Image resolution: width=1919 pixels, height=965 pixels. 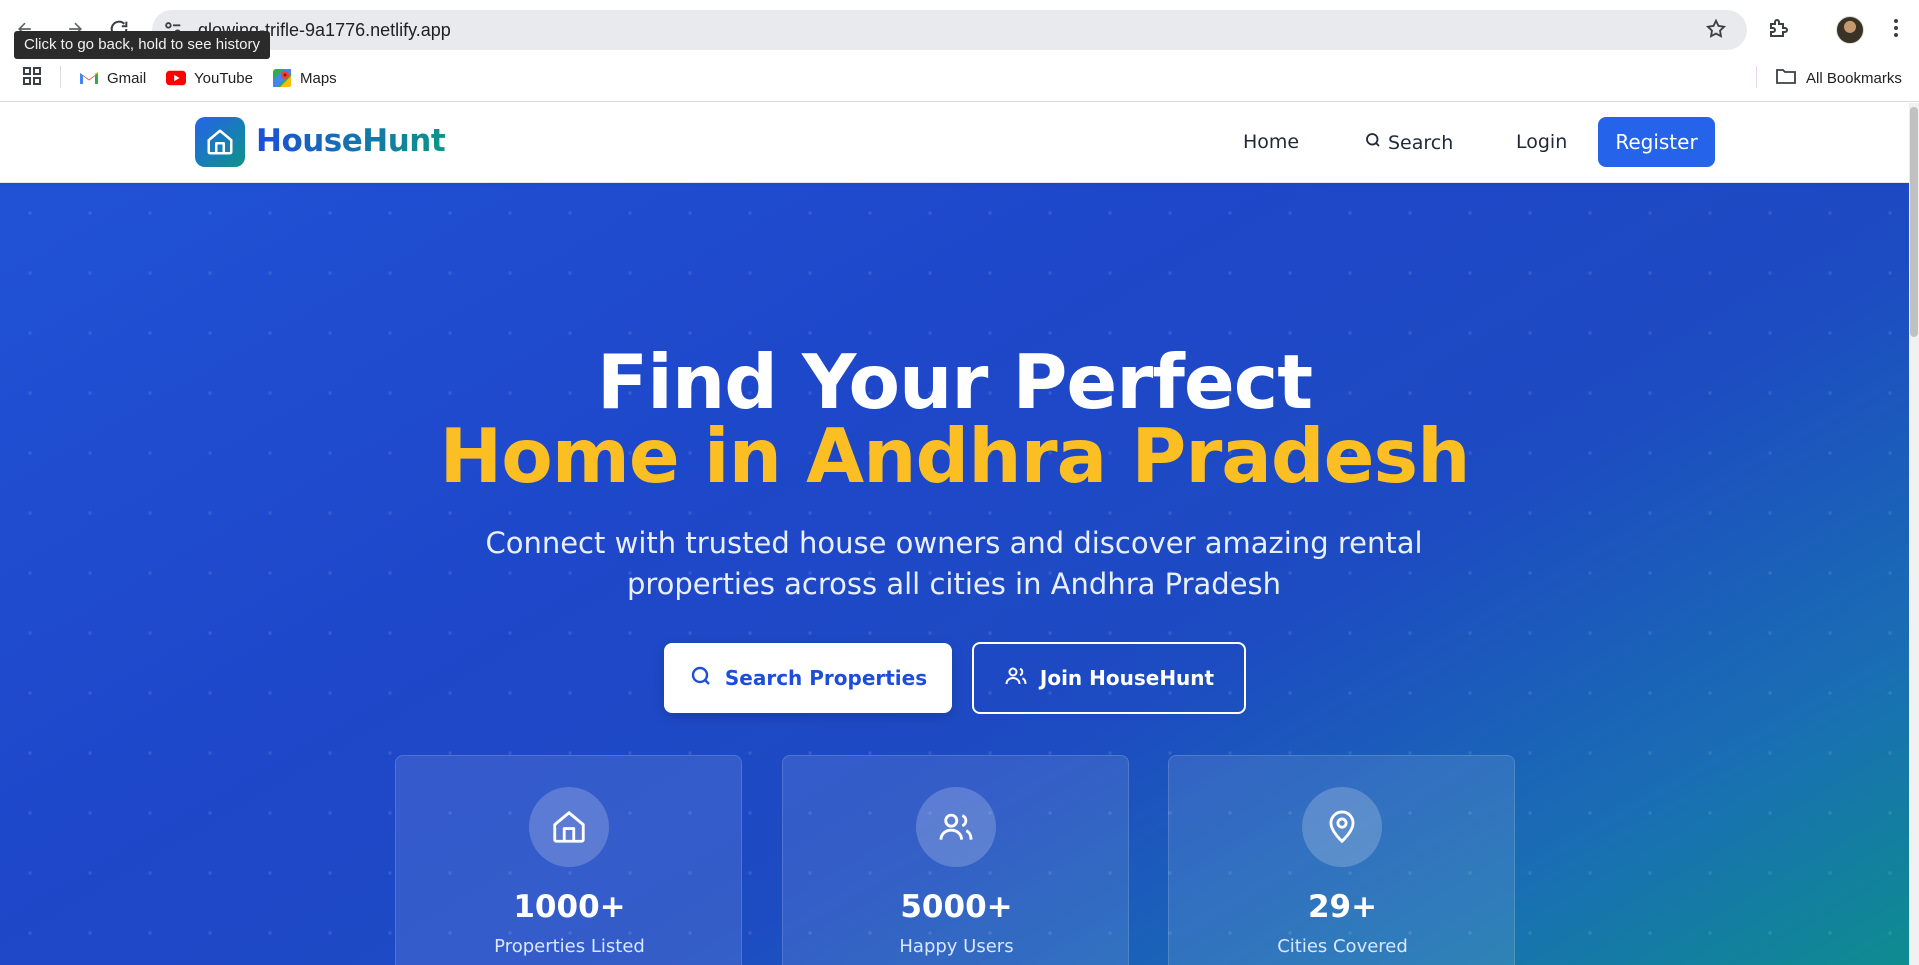 What do you see at coordinates (956, 946) in the screenshot?
I see `stat-label: Happy Users` at bounding box center [956, 946].